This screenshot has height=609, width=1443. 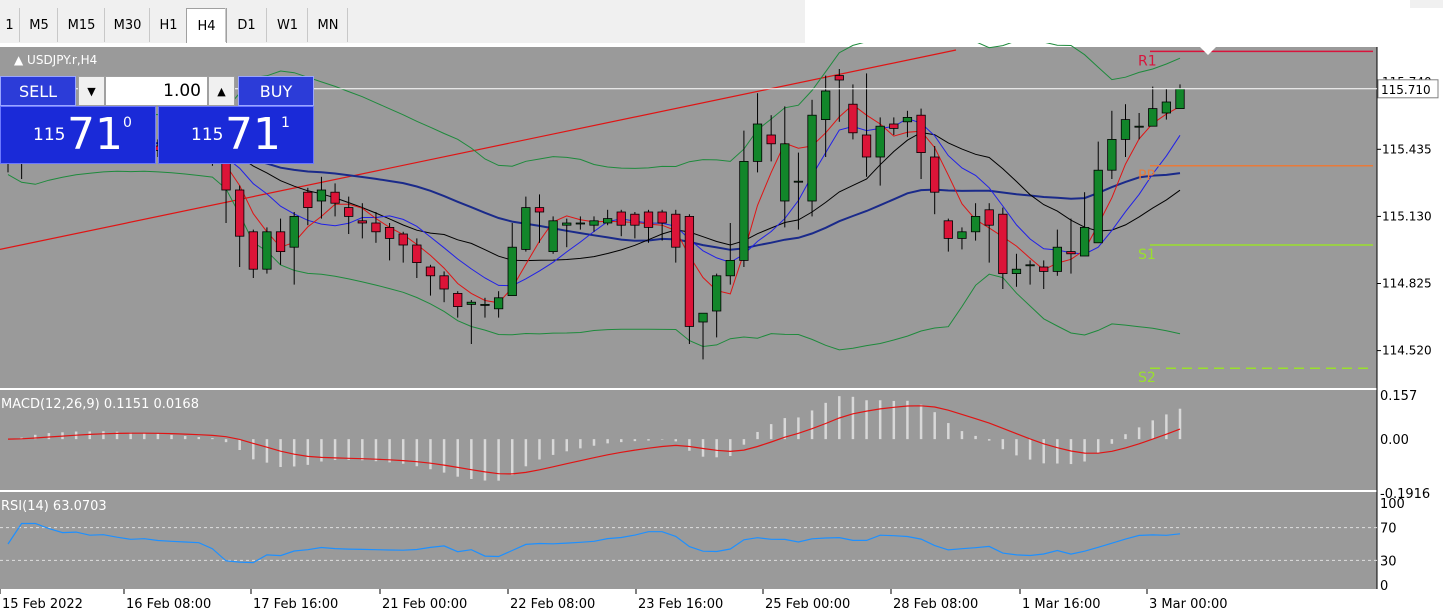 What do you see at coordinates (1388, 561) in the screenshot?
I see `rsi-axis-label: 30` at bounding box center [1388, 561].